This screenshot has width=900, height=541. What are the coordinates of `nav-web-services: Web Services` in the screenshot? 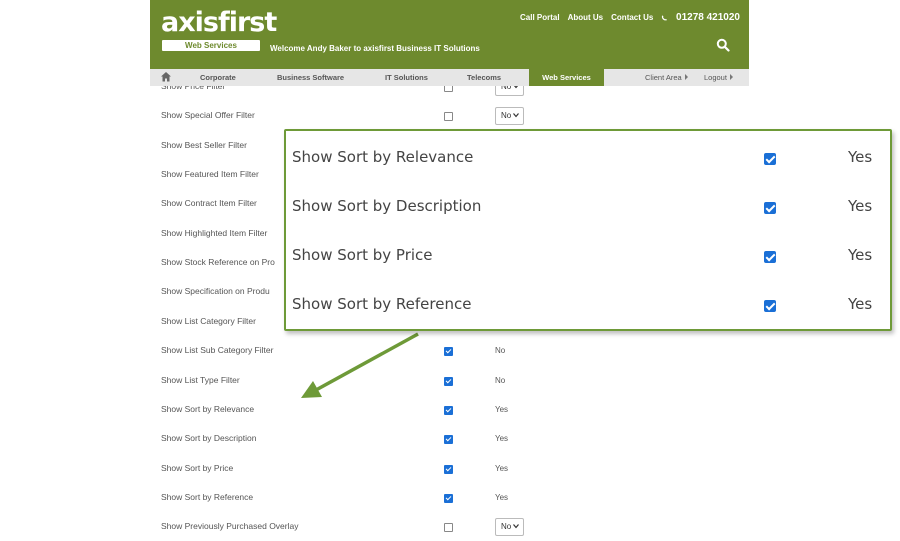 It's located at (566, 77).